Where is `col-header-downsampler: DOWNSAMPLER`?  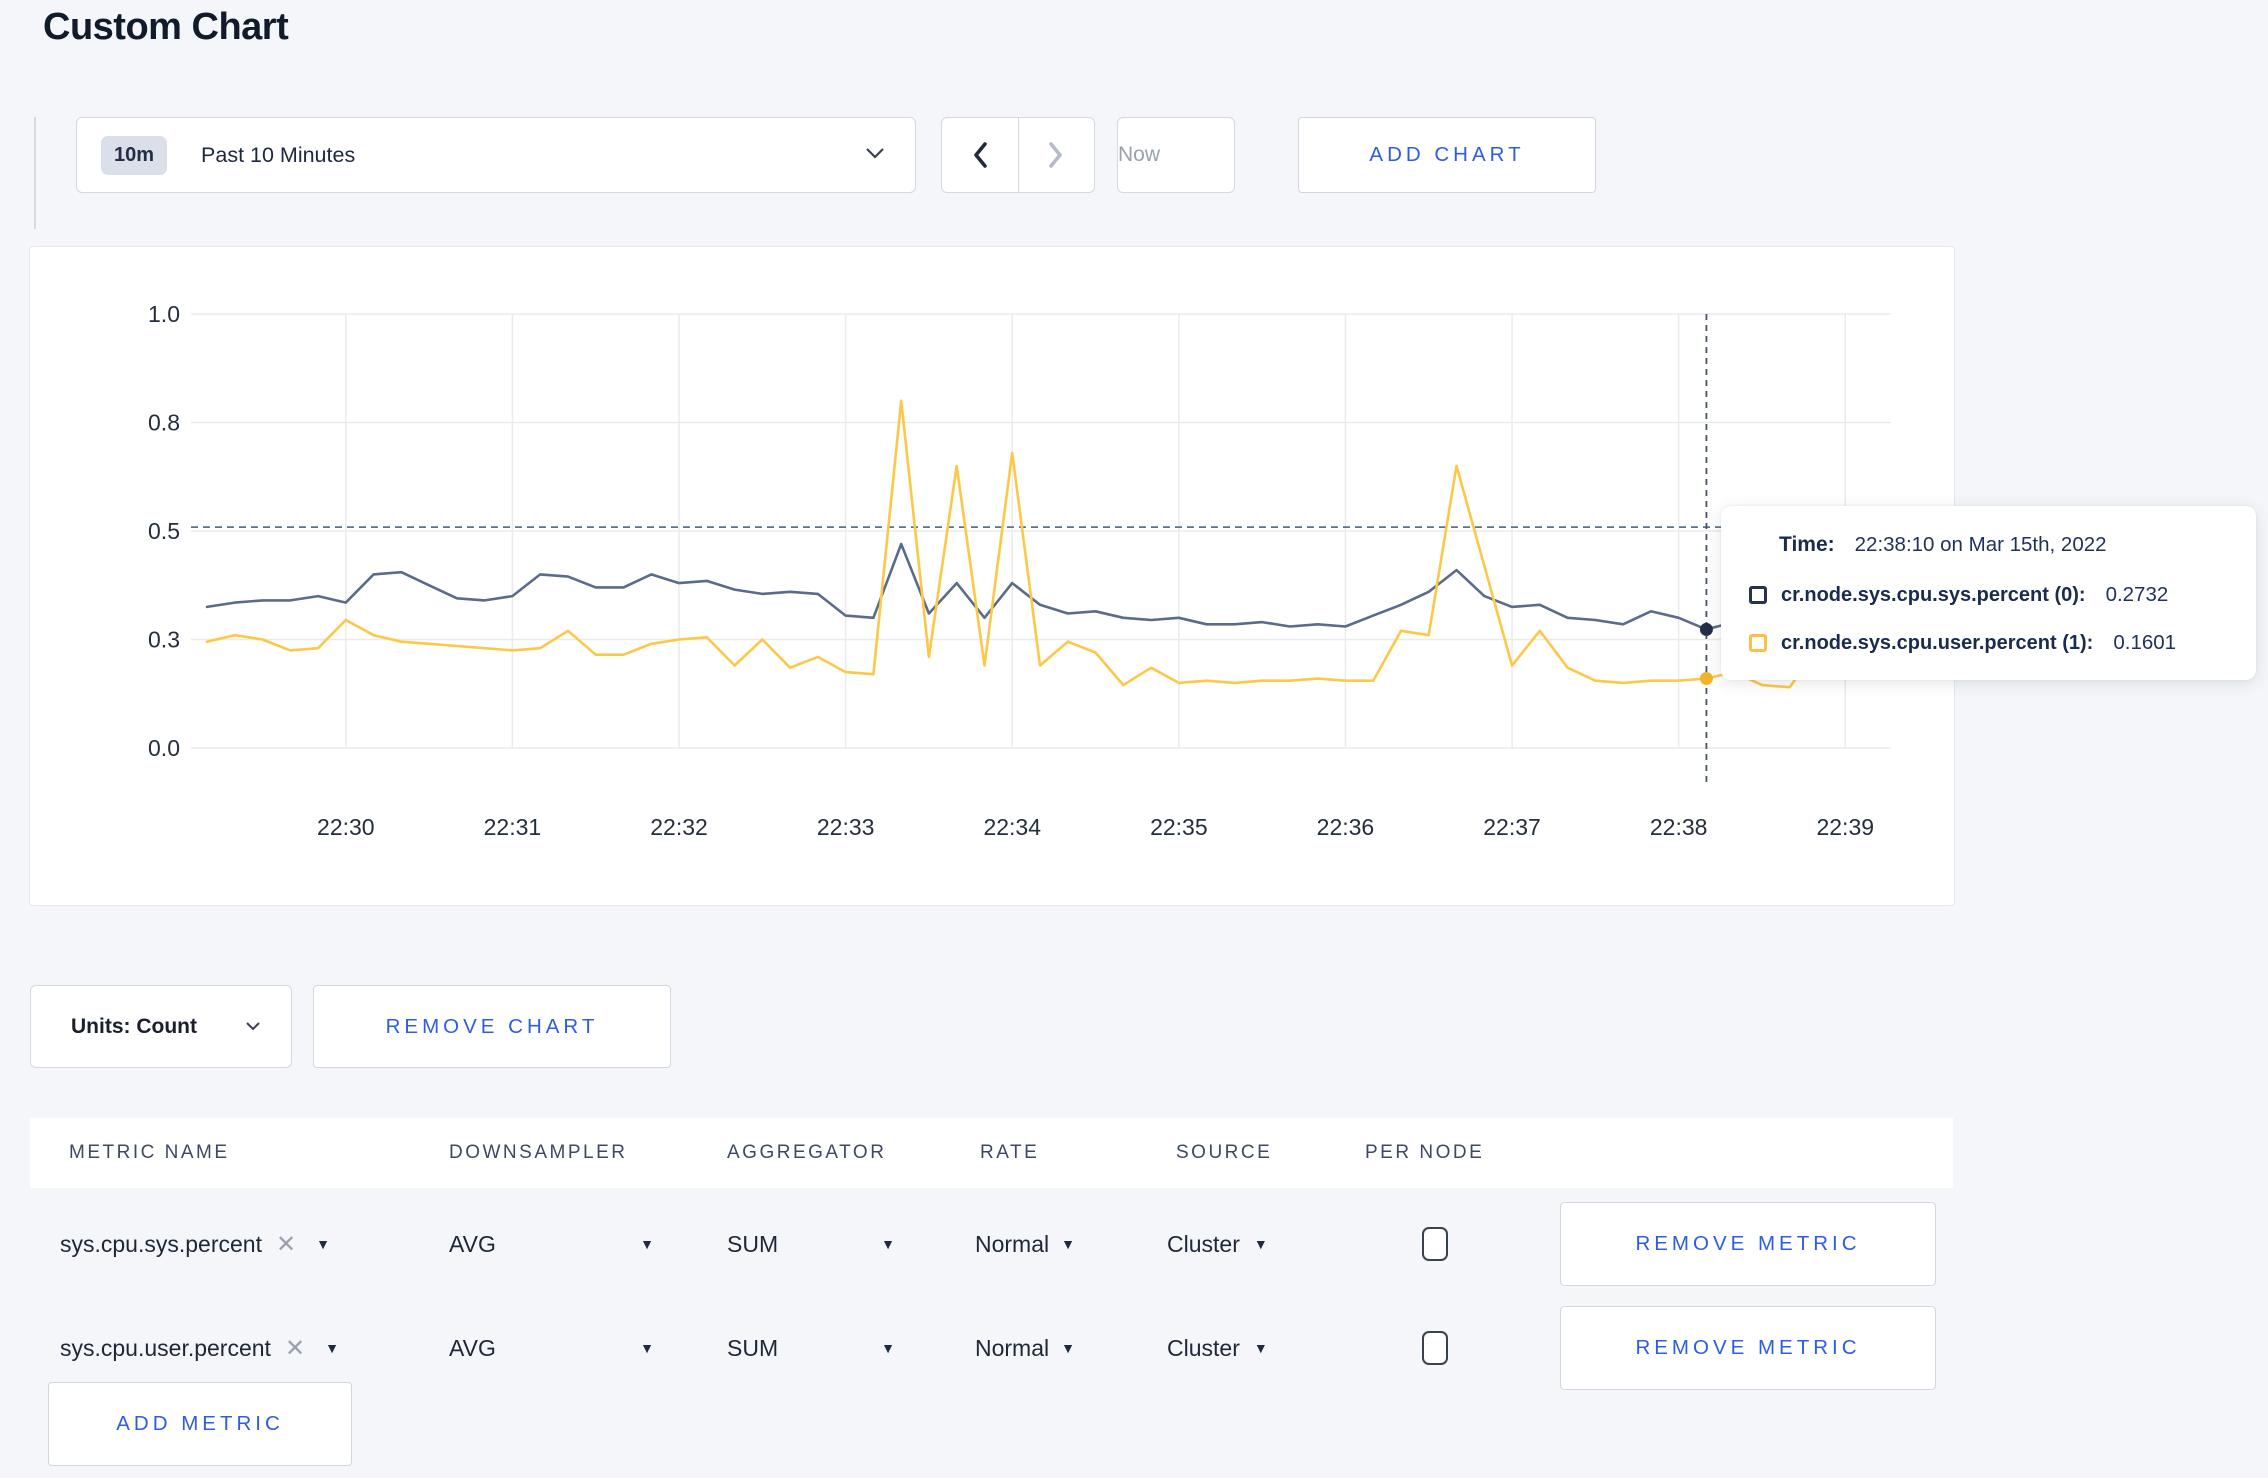 col-header-downsampler: DOWNSAMPLER is located at coordinates (538, 1152).